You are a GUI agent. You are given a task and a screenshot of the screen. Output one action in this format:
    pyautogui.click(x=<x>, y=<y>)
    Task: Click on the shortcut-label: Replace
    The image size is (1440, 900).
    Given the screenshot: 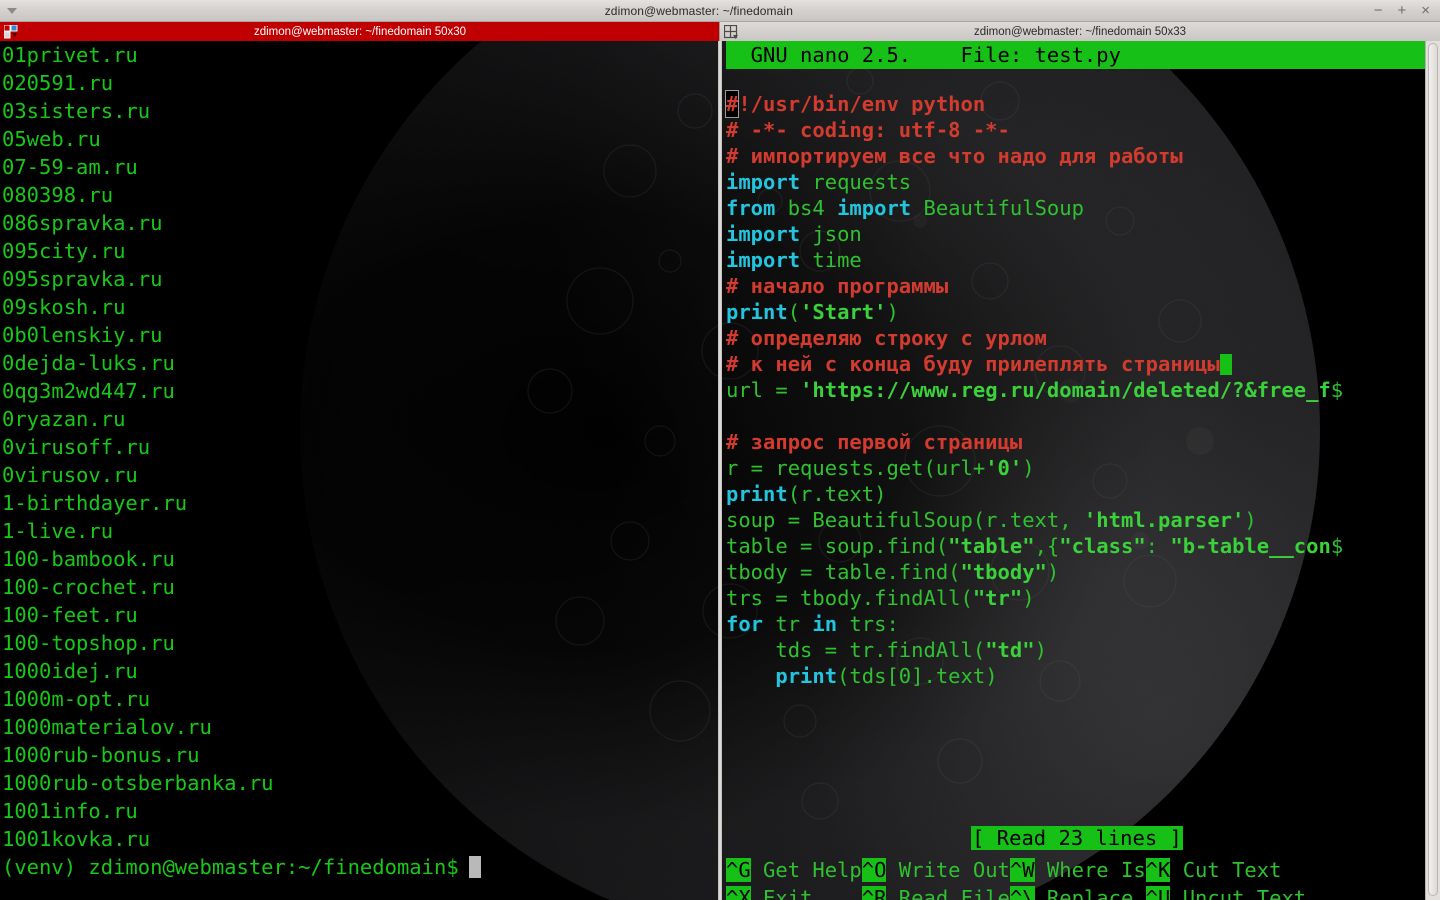 What is the action you would take?
    pyautogui.click(x=1090, y=893)
    